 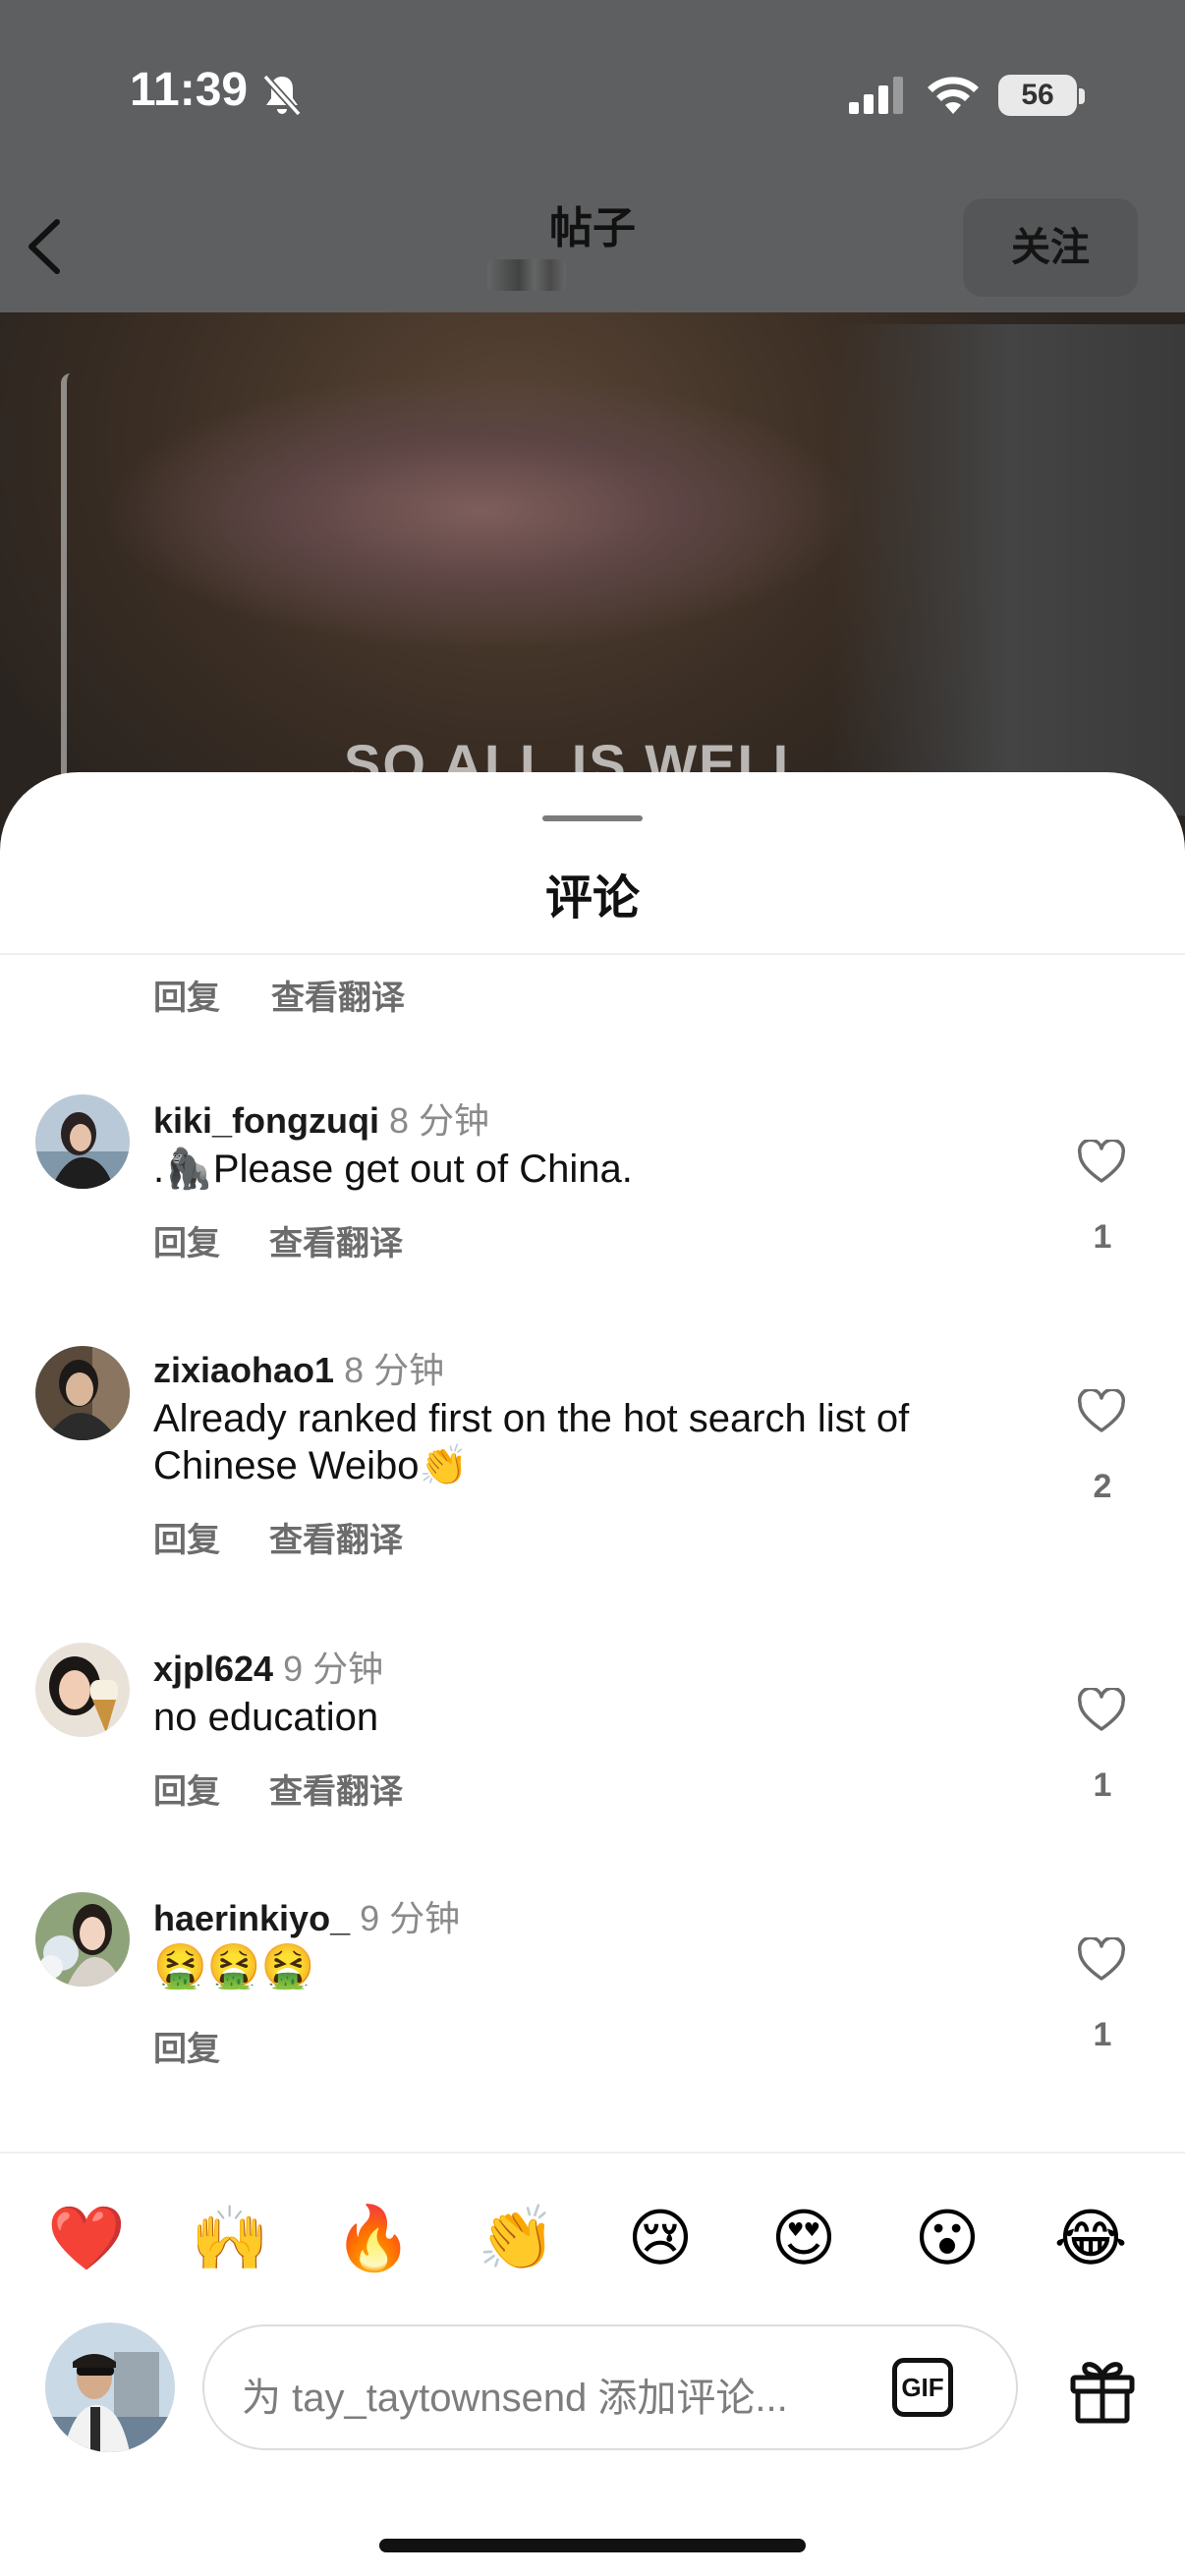 What do you see at coordinates (244, 1370) in the screenshot?
I see `comment-username: zixiaohao1` at bounding box center [244, 1370].